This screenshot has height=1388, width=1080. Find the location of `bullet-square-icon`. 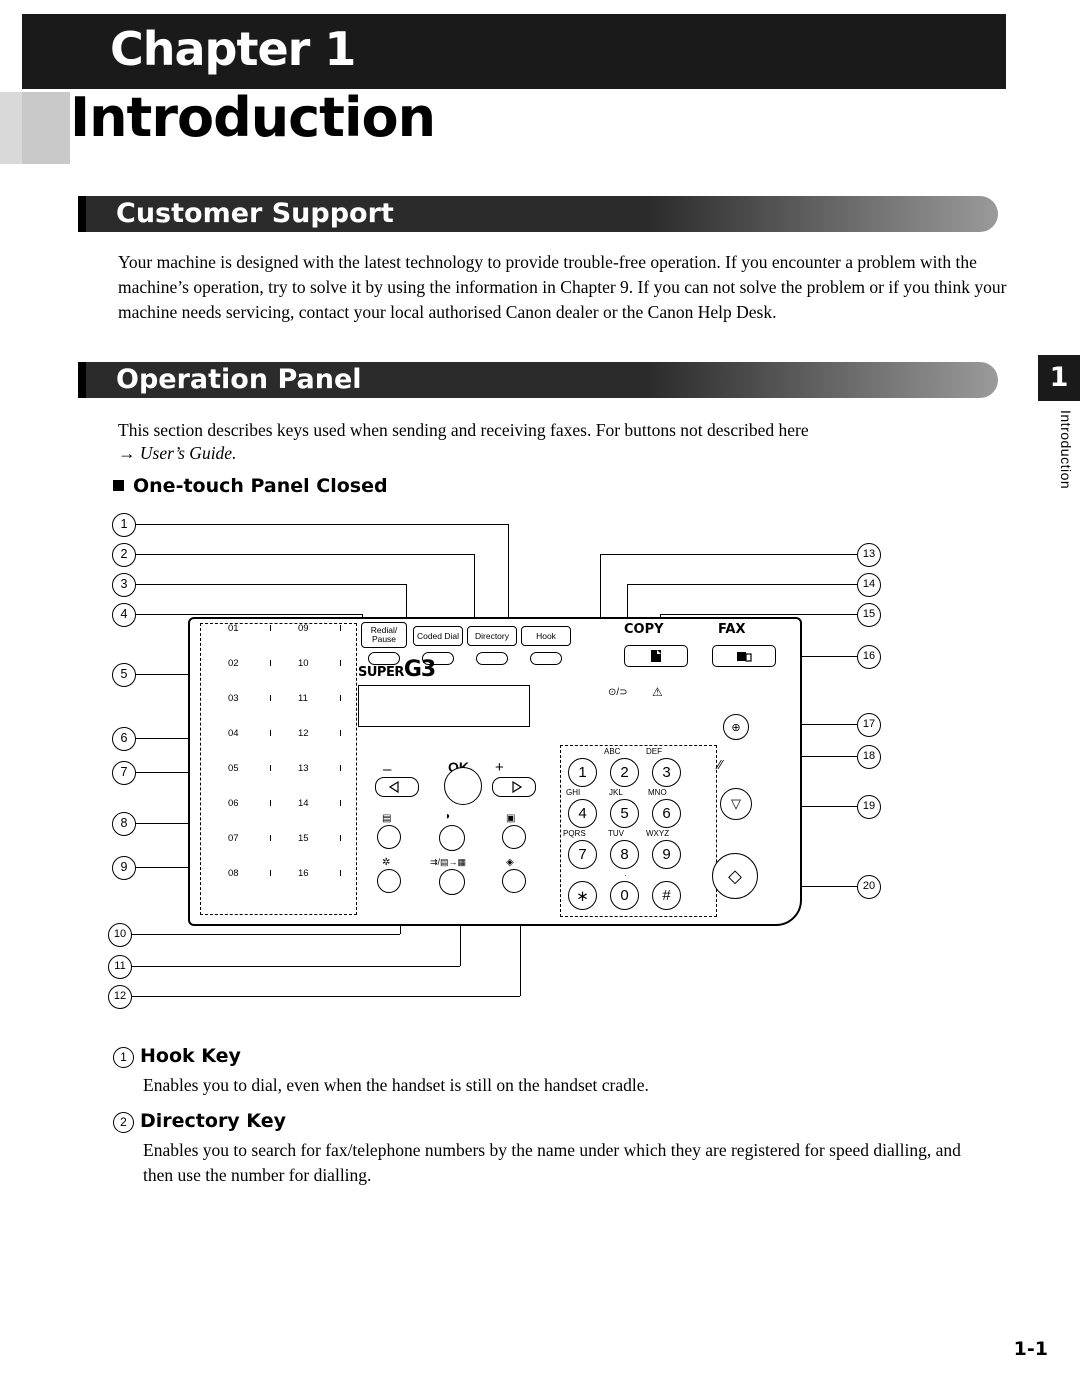

bullet-square-icon is located at coordinates (118, 485).